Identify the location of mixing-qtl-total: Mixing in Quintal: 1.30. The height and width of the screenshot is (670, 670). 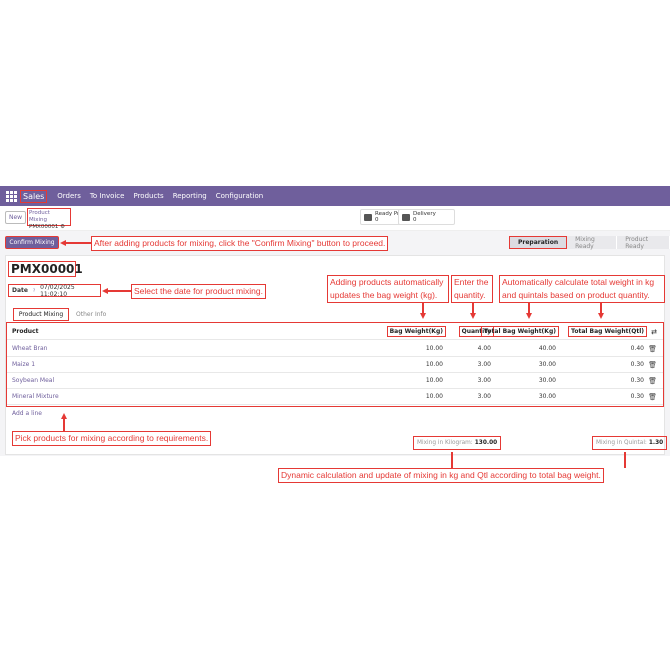
(630, 443).